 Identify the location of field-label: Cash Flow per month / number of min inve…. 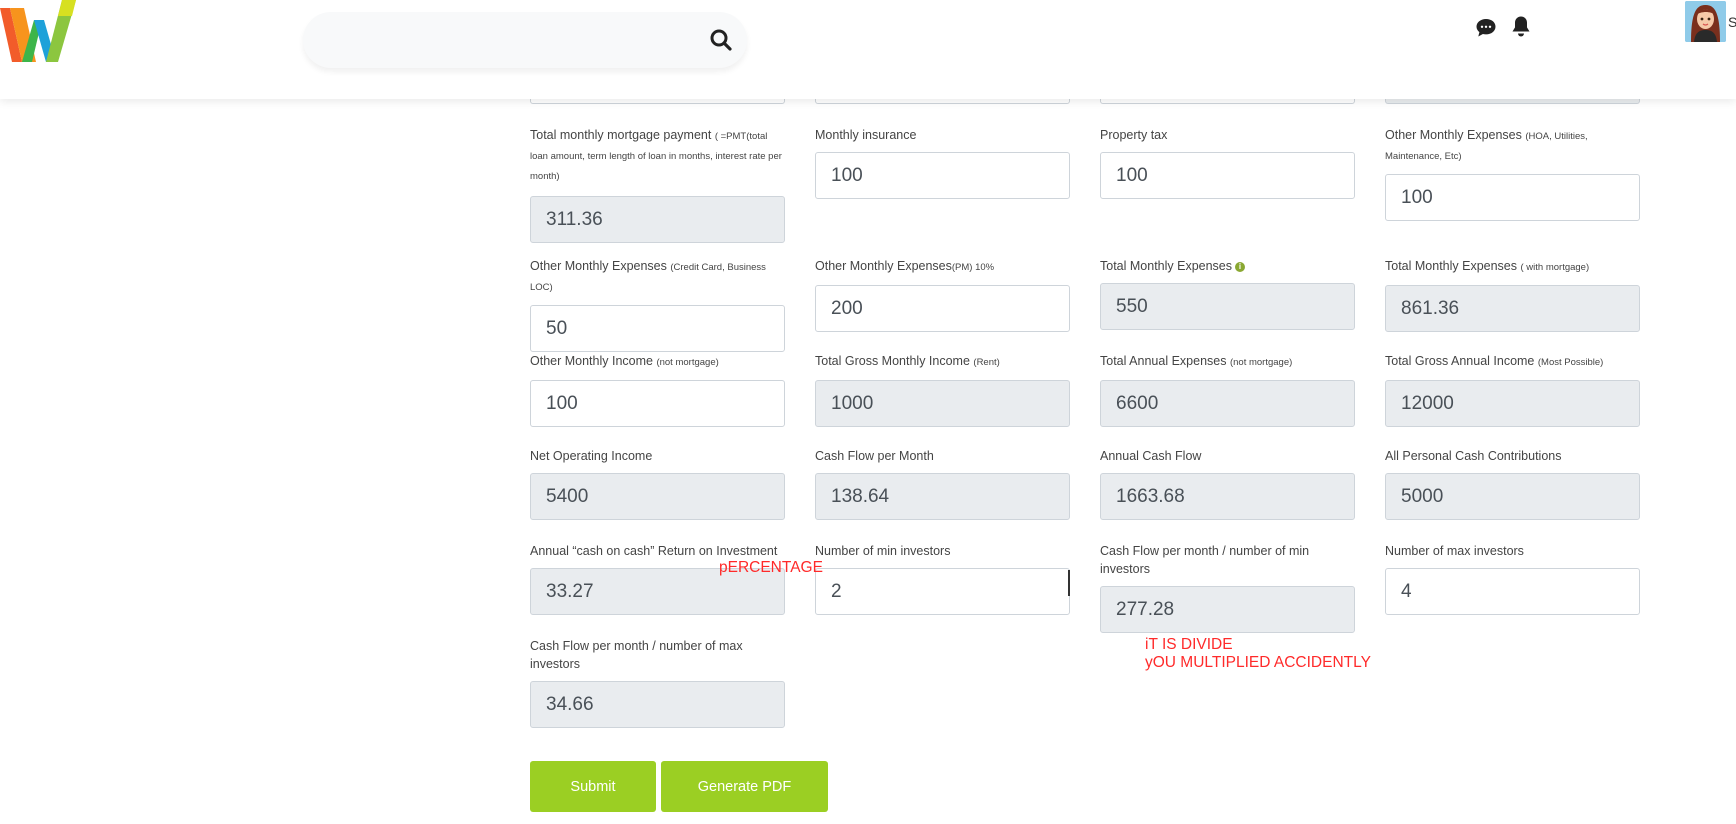
(1205, 560).